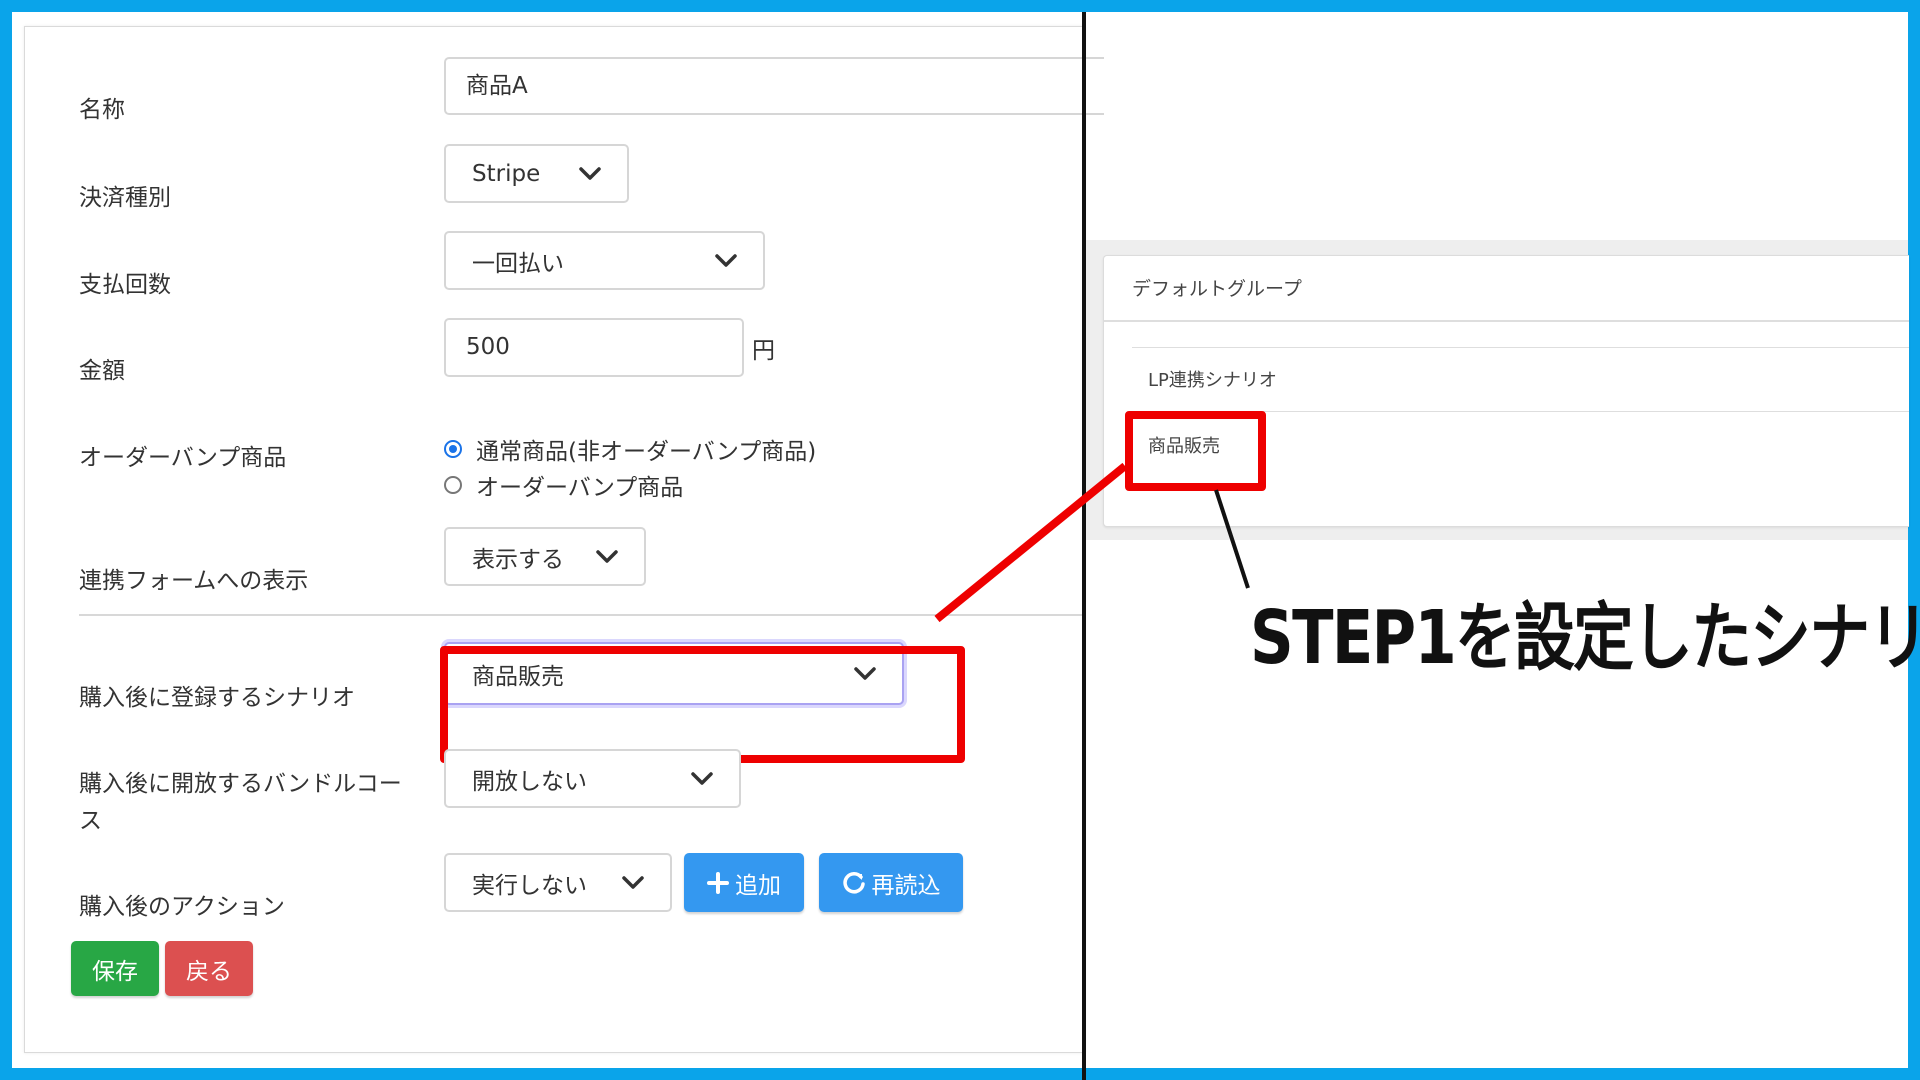 This screenshot has width=1920, height=1080. Describe the element at coordinates (194, 581) in the screenshot. I see `form-display-label: 連携フォームへの表示` at that location.